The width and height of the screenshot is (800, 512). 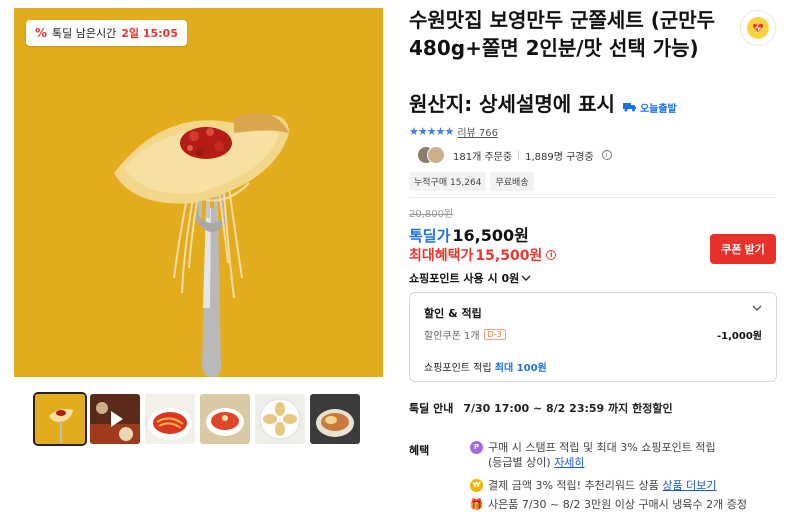 I want to click on points-earn-row: 쇼핑포인트 적립 최대 100원, so click(x=485, y=366).